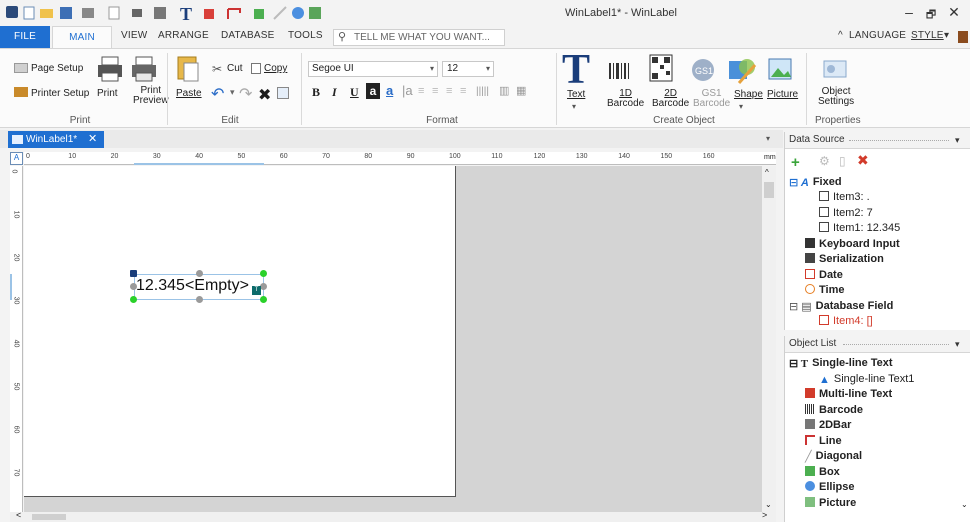  Describe the element at coordinates (16, 158) in the screenshot. I see `ruler-corner: A` at that location.